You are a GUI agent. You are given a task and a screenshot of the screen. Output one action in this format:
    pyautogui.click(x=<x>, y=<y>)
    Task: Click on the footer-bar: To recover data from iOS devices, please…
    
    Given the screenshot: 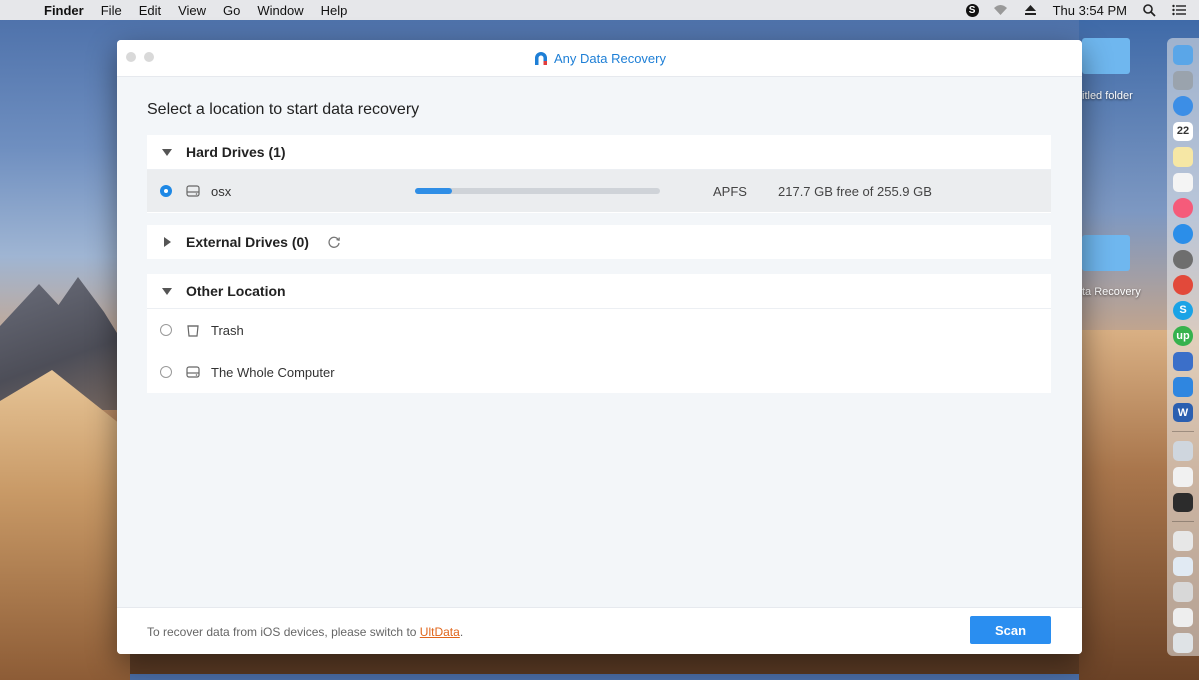 What is the action you would take?
    pyautogui.click(x=599, y=630)
    